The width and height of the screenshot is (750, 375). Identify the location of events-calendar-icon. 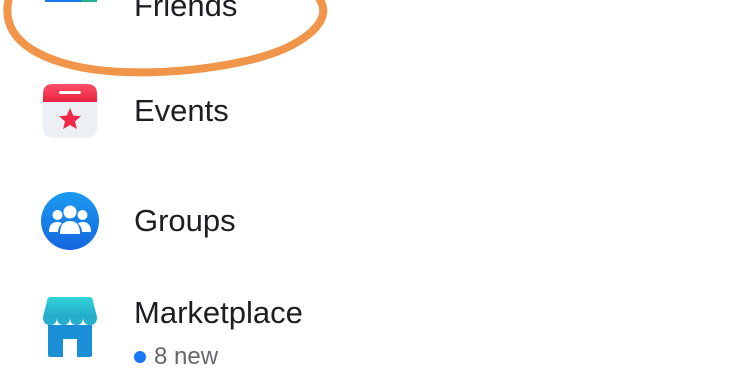
(70, 111).